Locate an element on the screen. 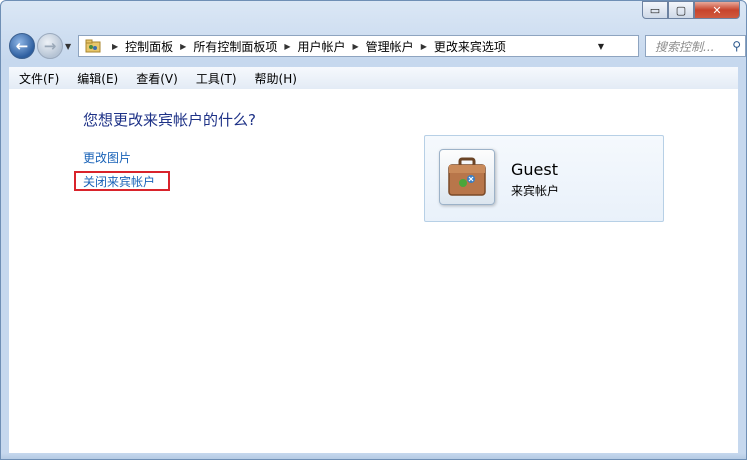  guest-suitcase-icon is located at coordinates (467, 176).